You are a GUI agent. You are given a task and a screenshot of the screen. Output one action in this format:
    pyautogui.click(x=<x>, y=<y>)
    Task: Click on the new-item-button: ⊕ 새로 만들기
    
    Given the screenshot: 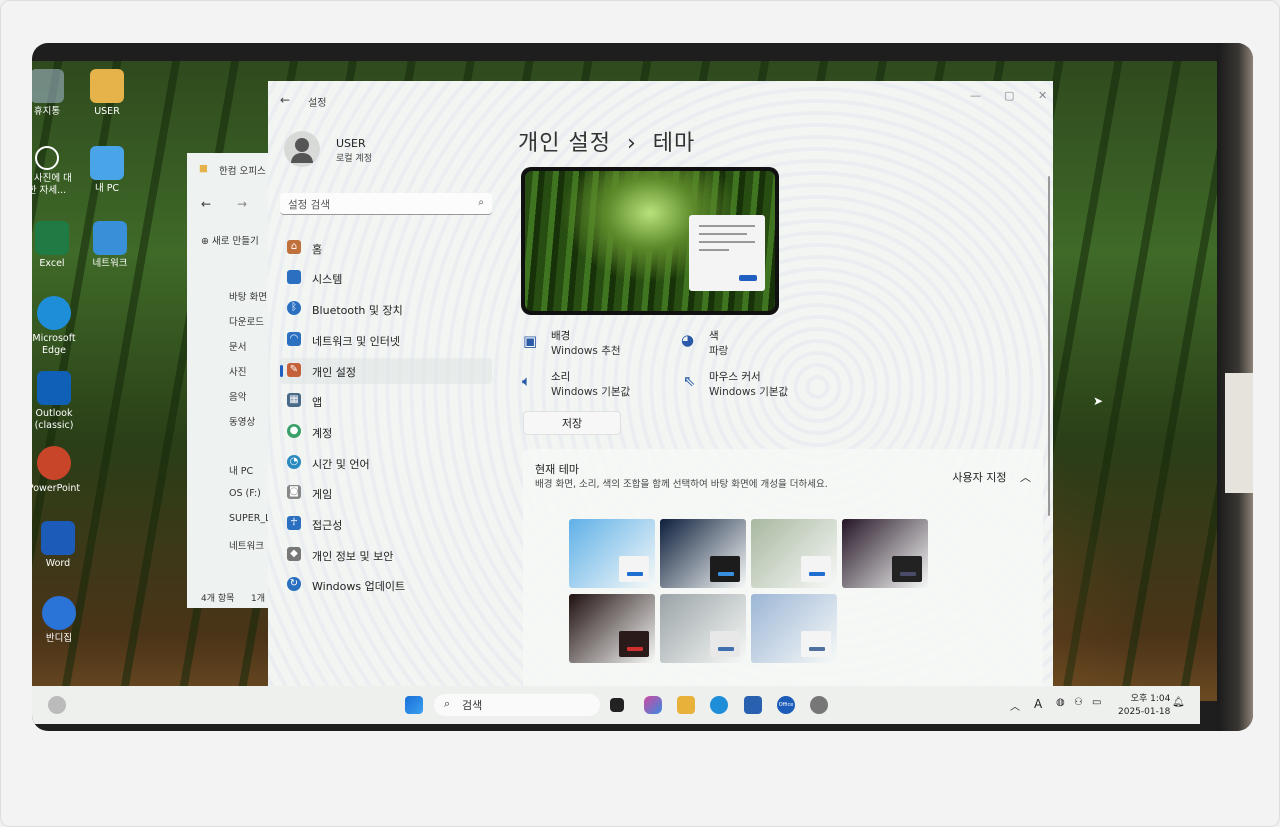 What is the action you would take?
    pyautogui.click(x=230, y=240)
    